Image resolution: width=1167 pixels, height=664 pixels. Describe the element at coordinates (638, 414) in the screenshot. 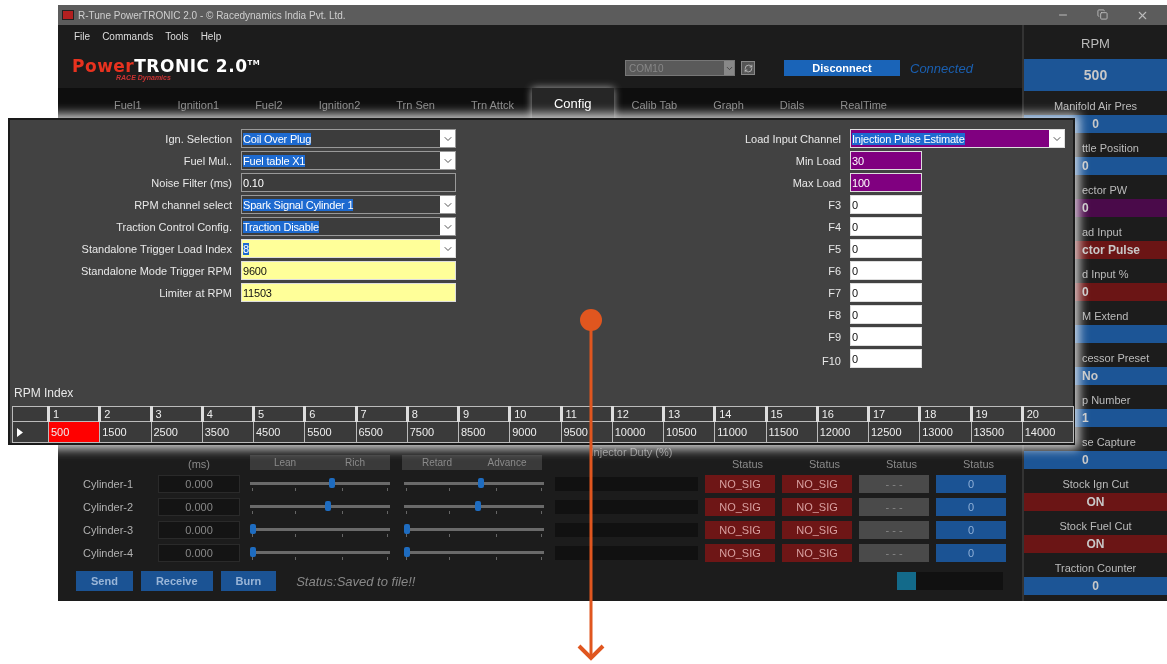

I see `column-header: 12` at that location.